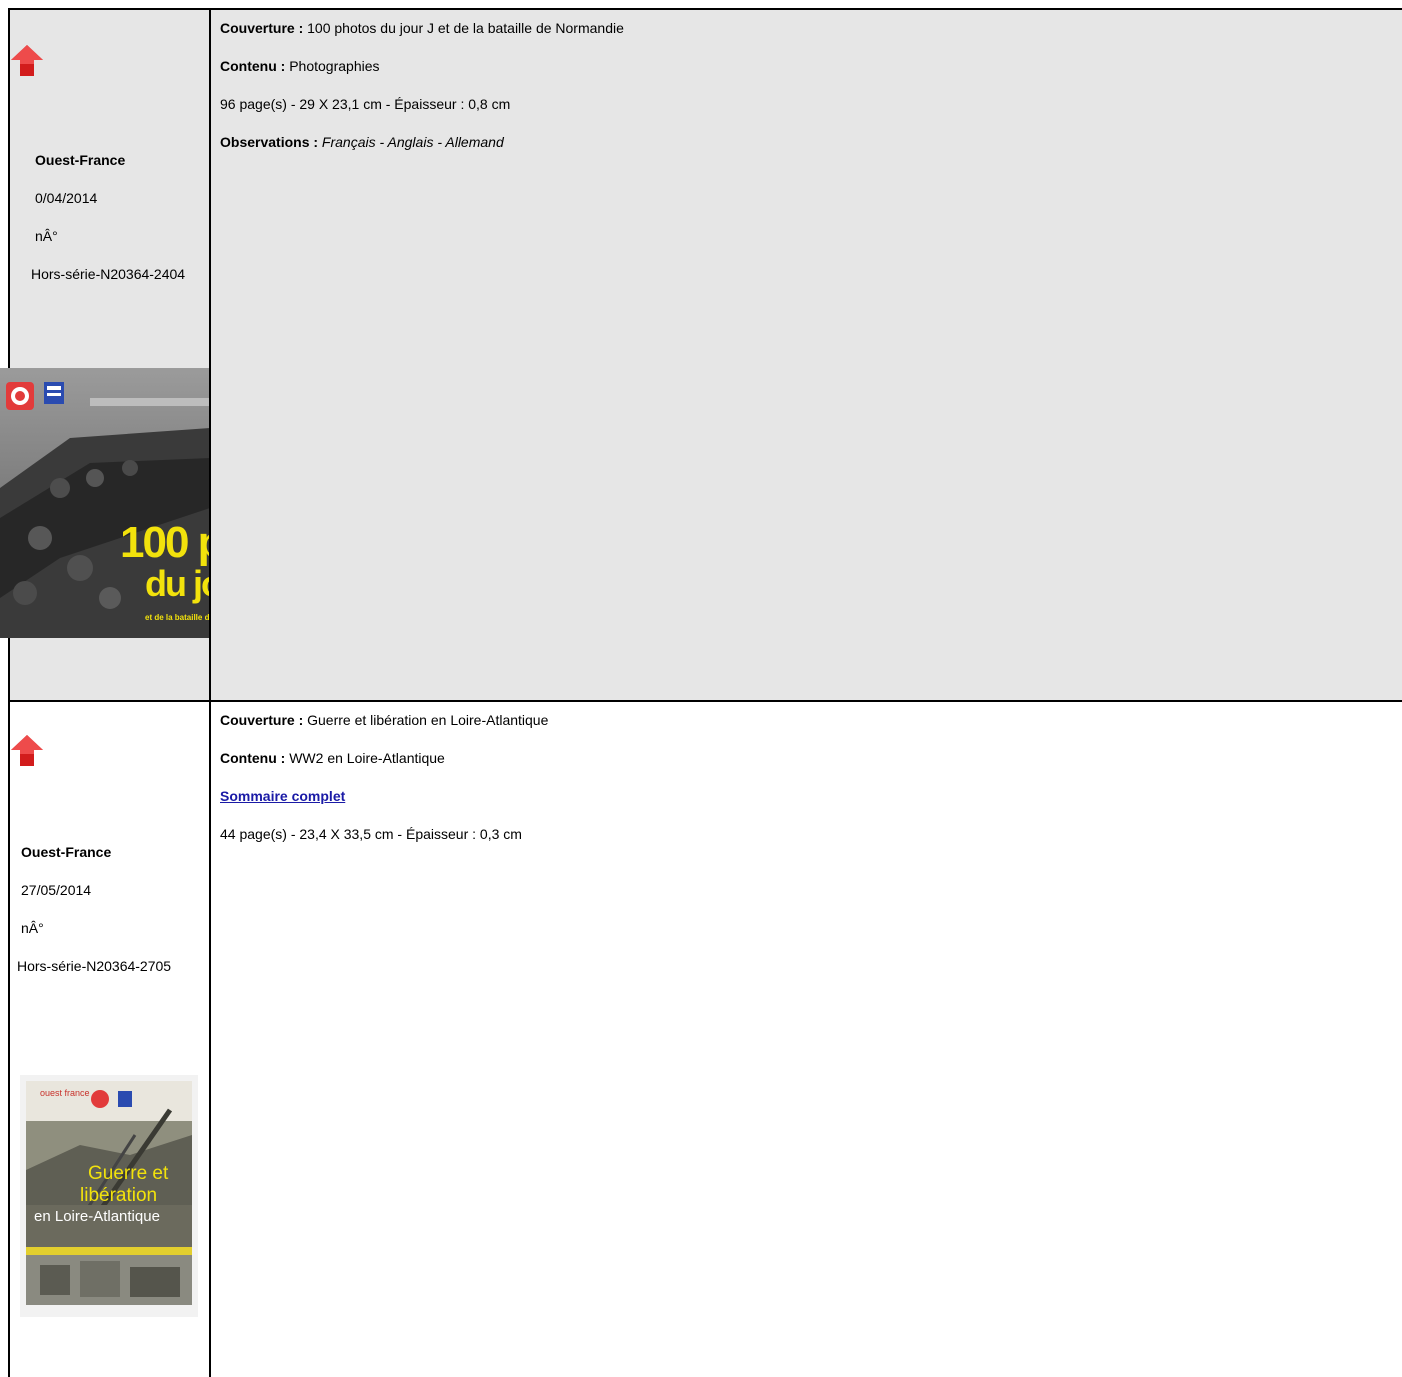  Describe the element at coordinates (105, 503) in the screenshot. I see `cover-image: 100 pho du jou et de la bataille de` at that location.